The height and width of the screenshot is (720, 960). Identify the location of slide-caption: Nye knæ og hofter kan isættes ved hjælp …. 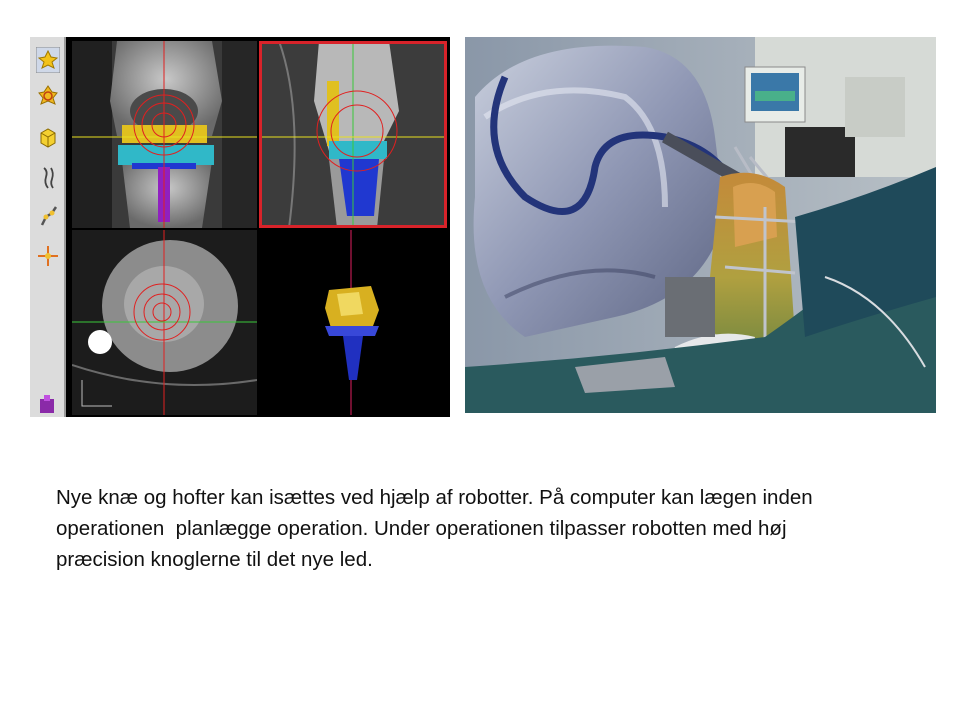
(476, 528).